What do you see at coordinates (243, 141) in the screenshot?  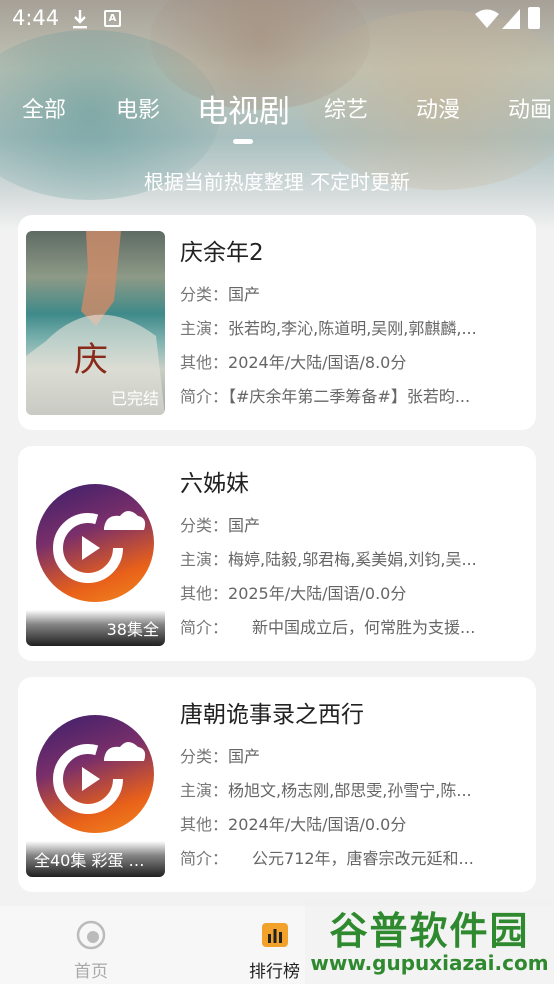 I see `active-tab-indicator` at bounding box center [243, 141].